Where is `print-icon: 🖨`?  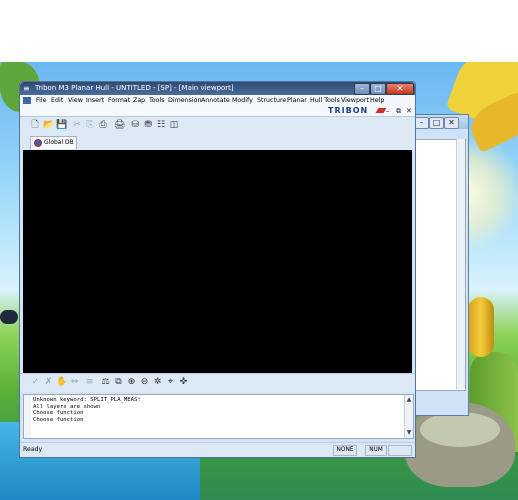
print-icon: 🖨 is located at coordinates (119, 125).